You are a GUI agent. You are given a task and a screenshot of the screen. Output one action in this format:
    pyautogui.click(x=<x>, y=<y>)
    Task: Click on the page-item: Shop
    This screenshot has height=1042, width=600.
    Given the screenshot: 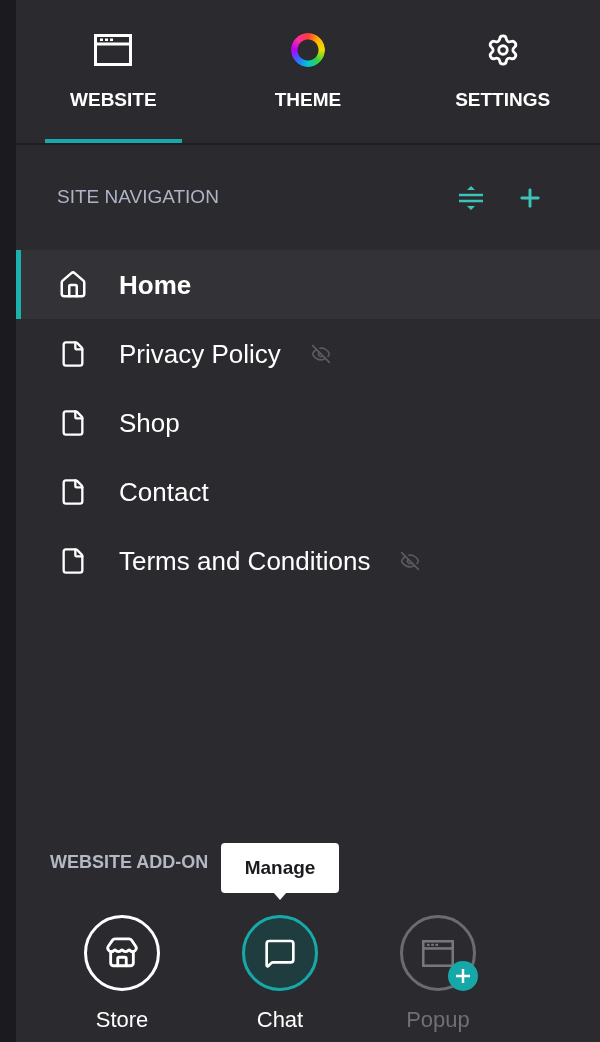 What is the action you would take?
    pyautogui.click(x=308, y=422)
    